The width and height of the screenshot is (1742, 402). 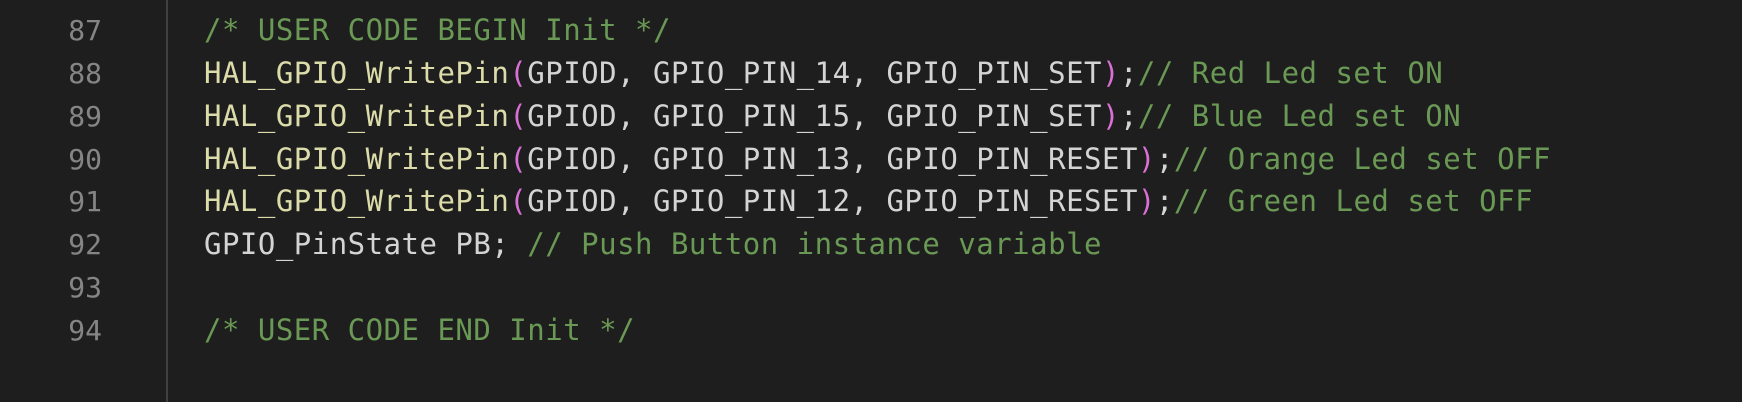 I want to click on declaration: GPIO_PinState PB;, so click(x=366, y=244).